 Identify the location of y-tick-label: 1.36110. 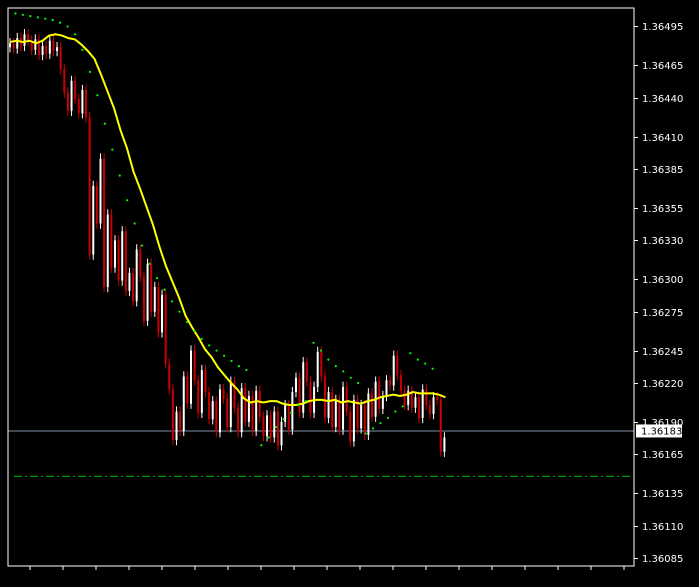
(662, 527).